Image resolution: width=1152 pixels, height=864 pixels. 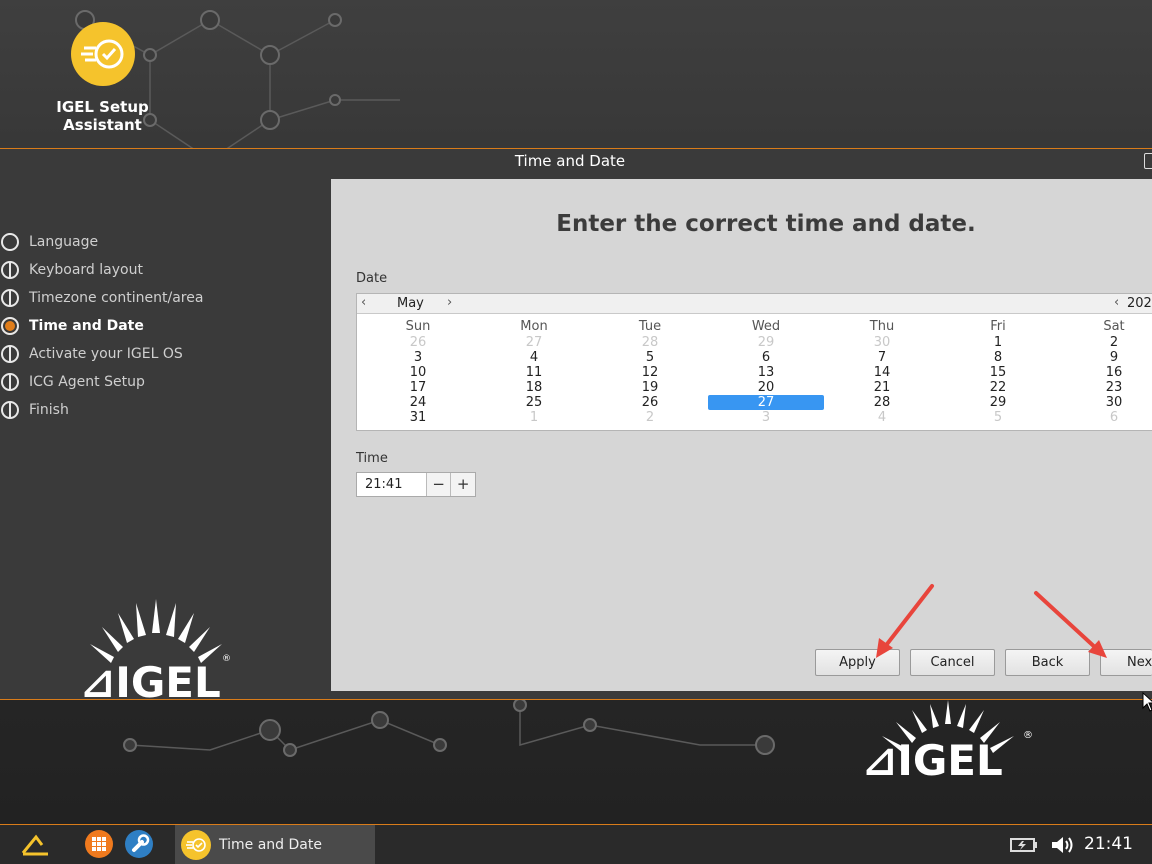 What do you see at coordinates (754, 304) in the screenshot?
I see `calendar-header: ‹ May › ‹ 202` at bounding box center [754, 304].